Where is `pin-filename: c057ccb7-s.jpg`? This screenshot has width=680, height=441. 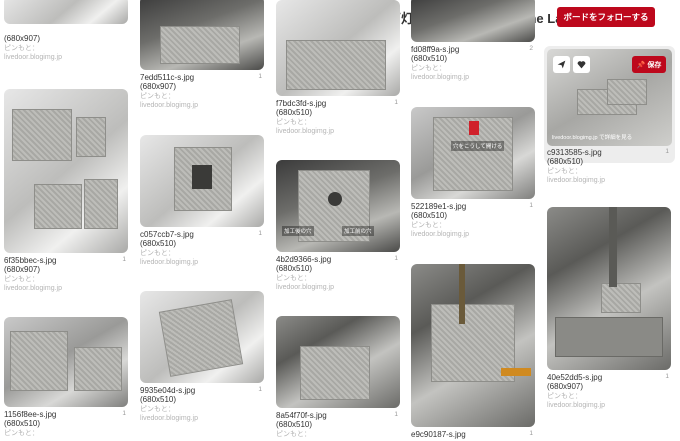
pin-filename: c057ccb7-s.jpg is located at coordinates (167, 234).